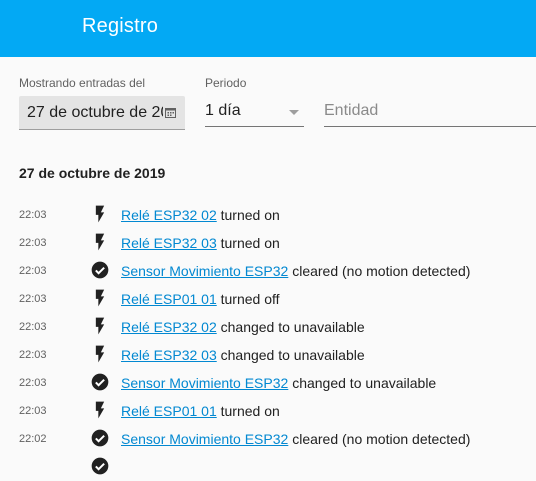  What do you see at coordinates (250, 299) in the screenshot?
I see `entry-message: turned off` at bounding box center [250, 299].